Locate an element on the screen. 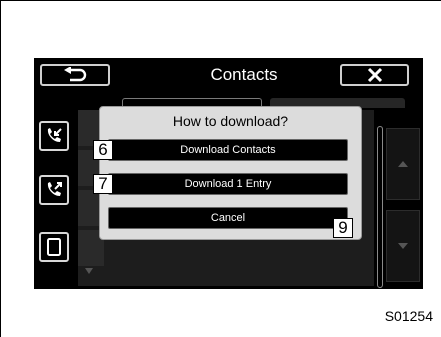 Image resolution: width=441 pixels, height=337 pixels. cancel-button: Cancel is located at coordinates (228, 218).